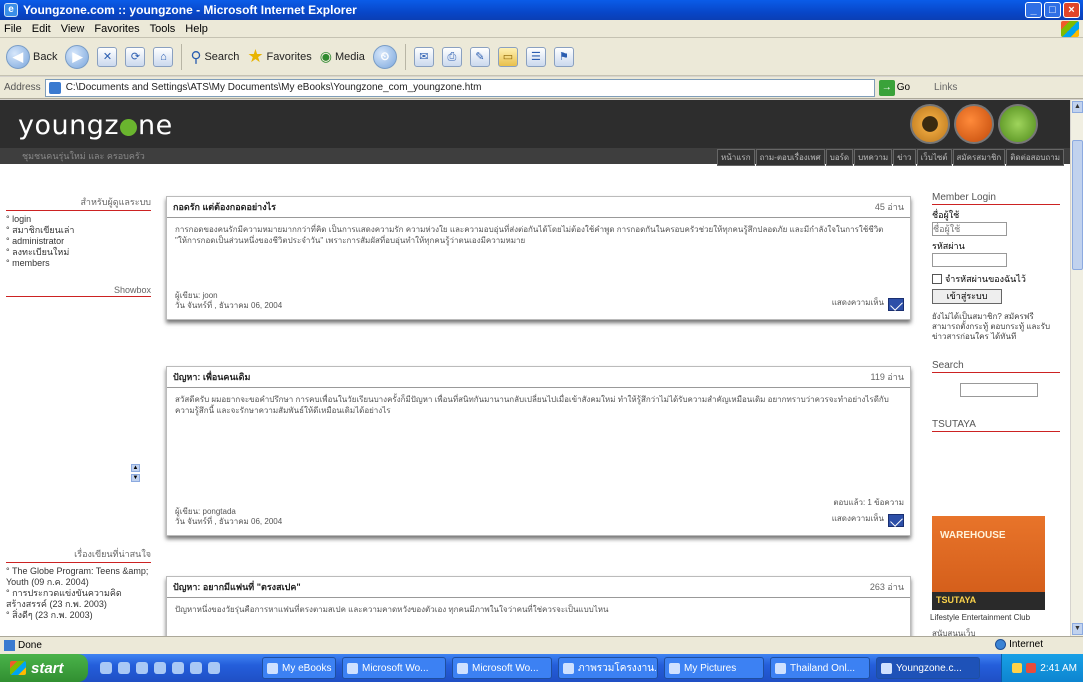 This screenshot has width=1083, height=682. I want to click on start-button: start, so click(44, 668).